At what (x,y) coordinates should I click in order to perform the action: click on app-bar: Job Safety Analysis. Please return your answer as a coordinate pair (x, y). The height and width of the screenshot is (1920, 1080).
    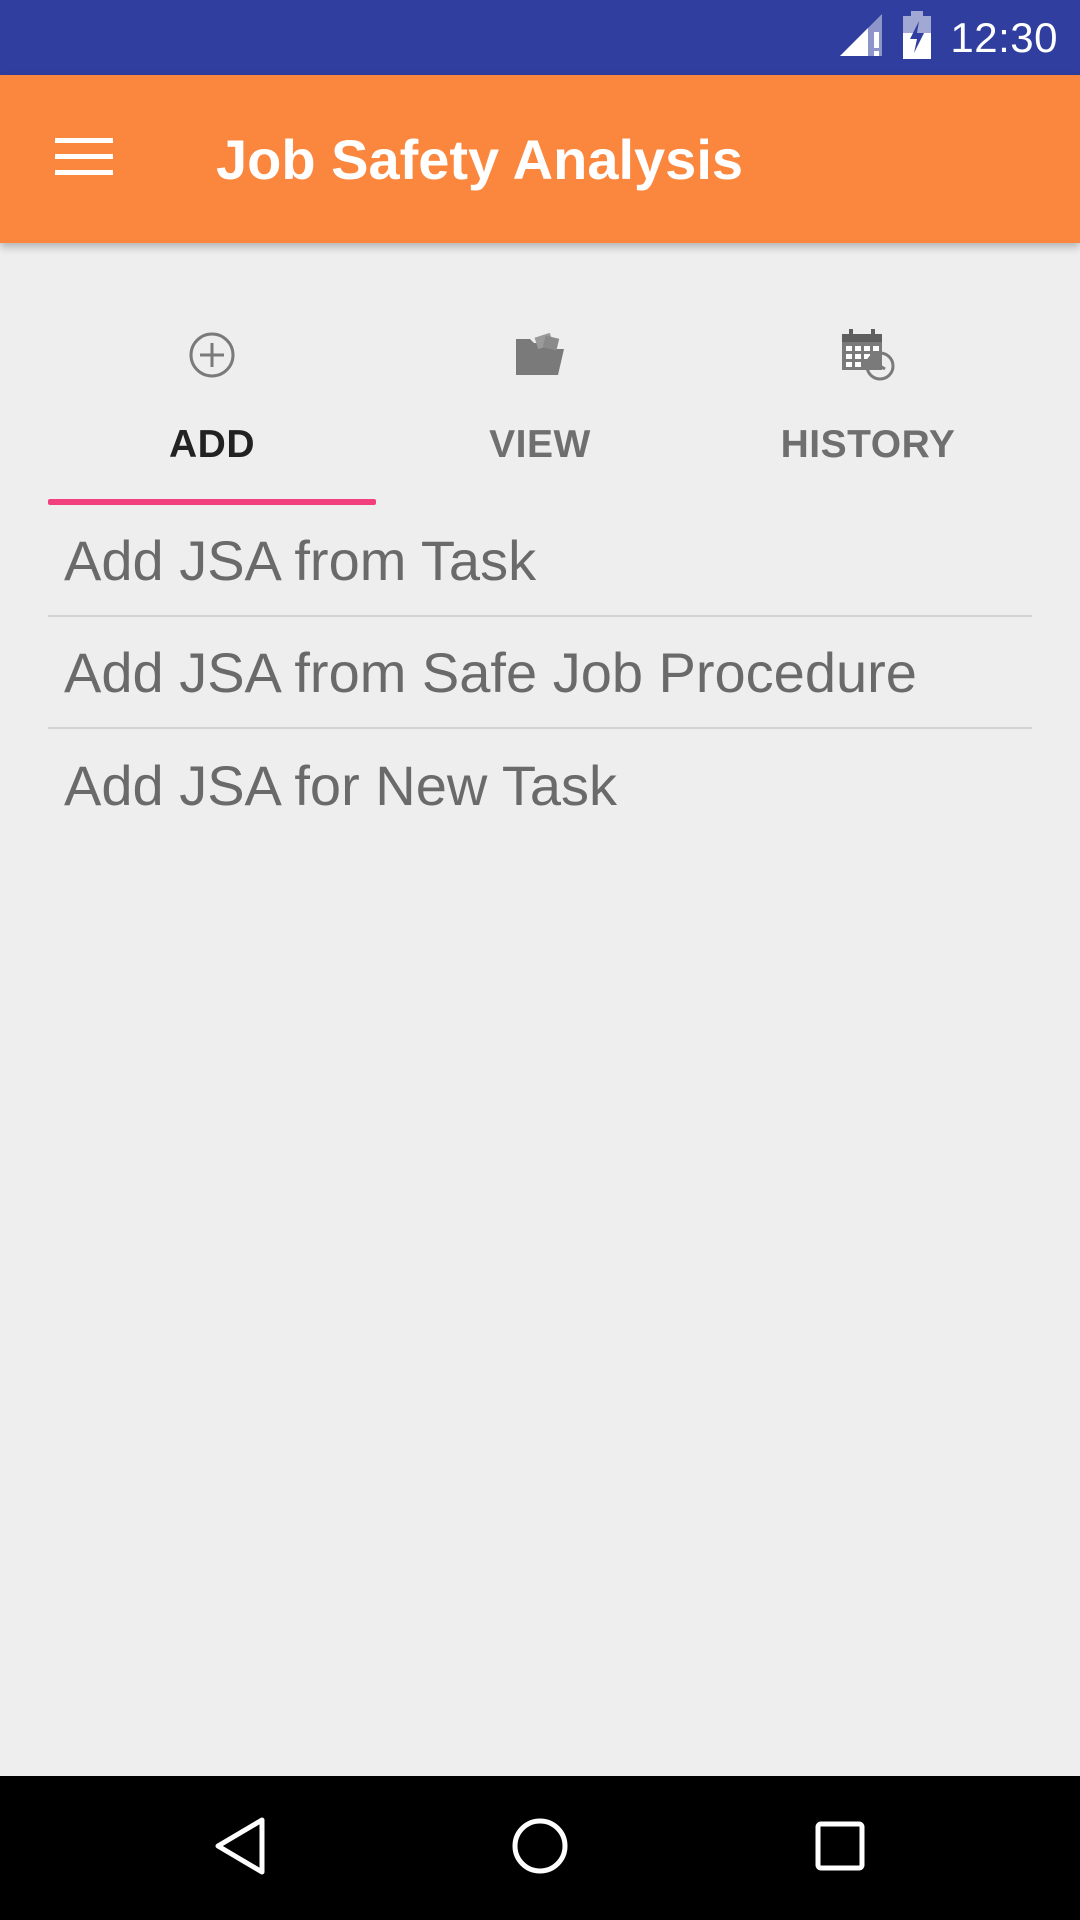
    Looking at the image, I should click on (540, 159).